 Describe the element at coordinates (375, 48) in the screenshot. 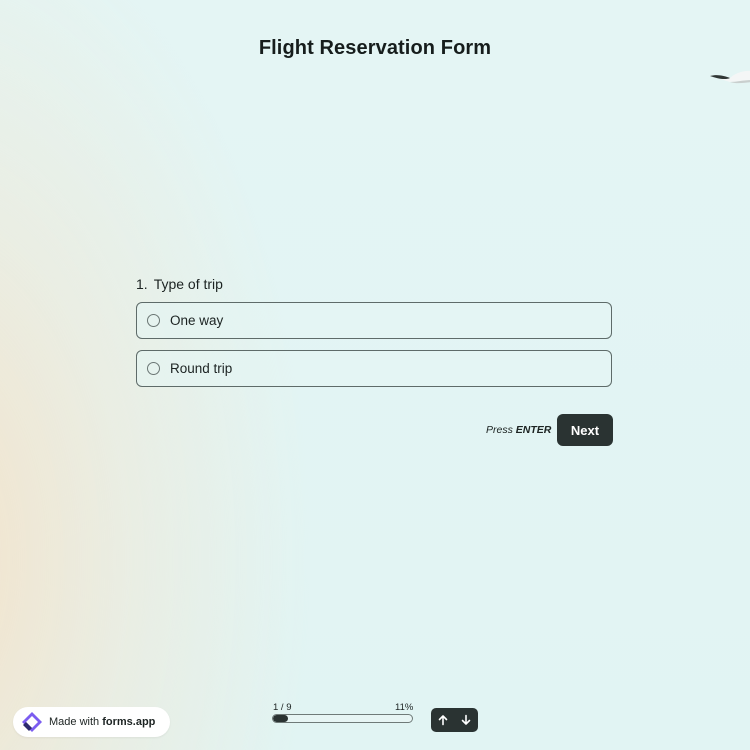

I see `form-title: Flight Reservation Form` at that location.